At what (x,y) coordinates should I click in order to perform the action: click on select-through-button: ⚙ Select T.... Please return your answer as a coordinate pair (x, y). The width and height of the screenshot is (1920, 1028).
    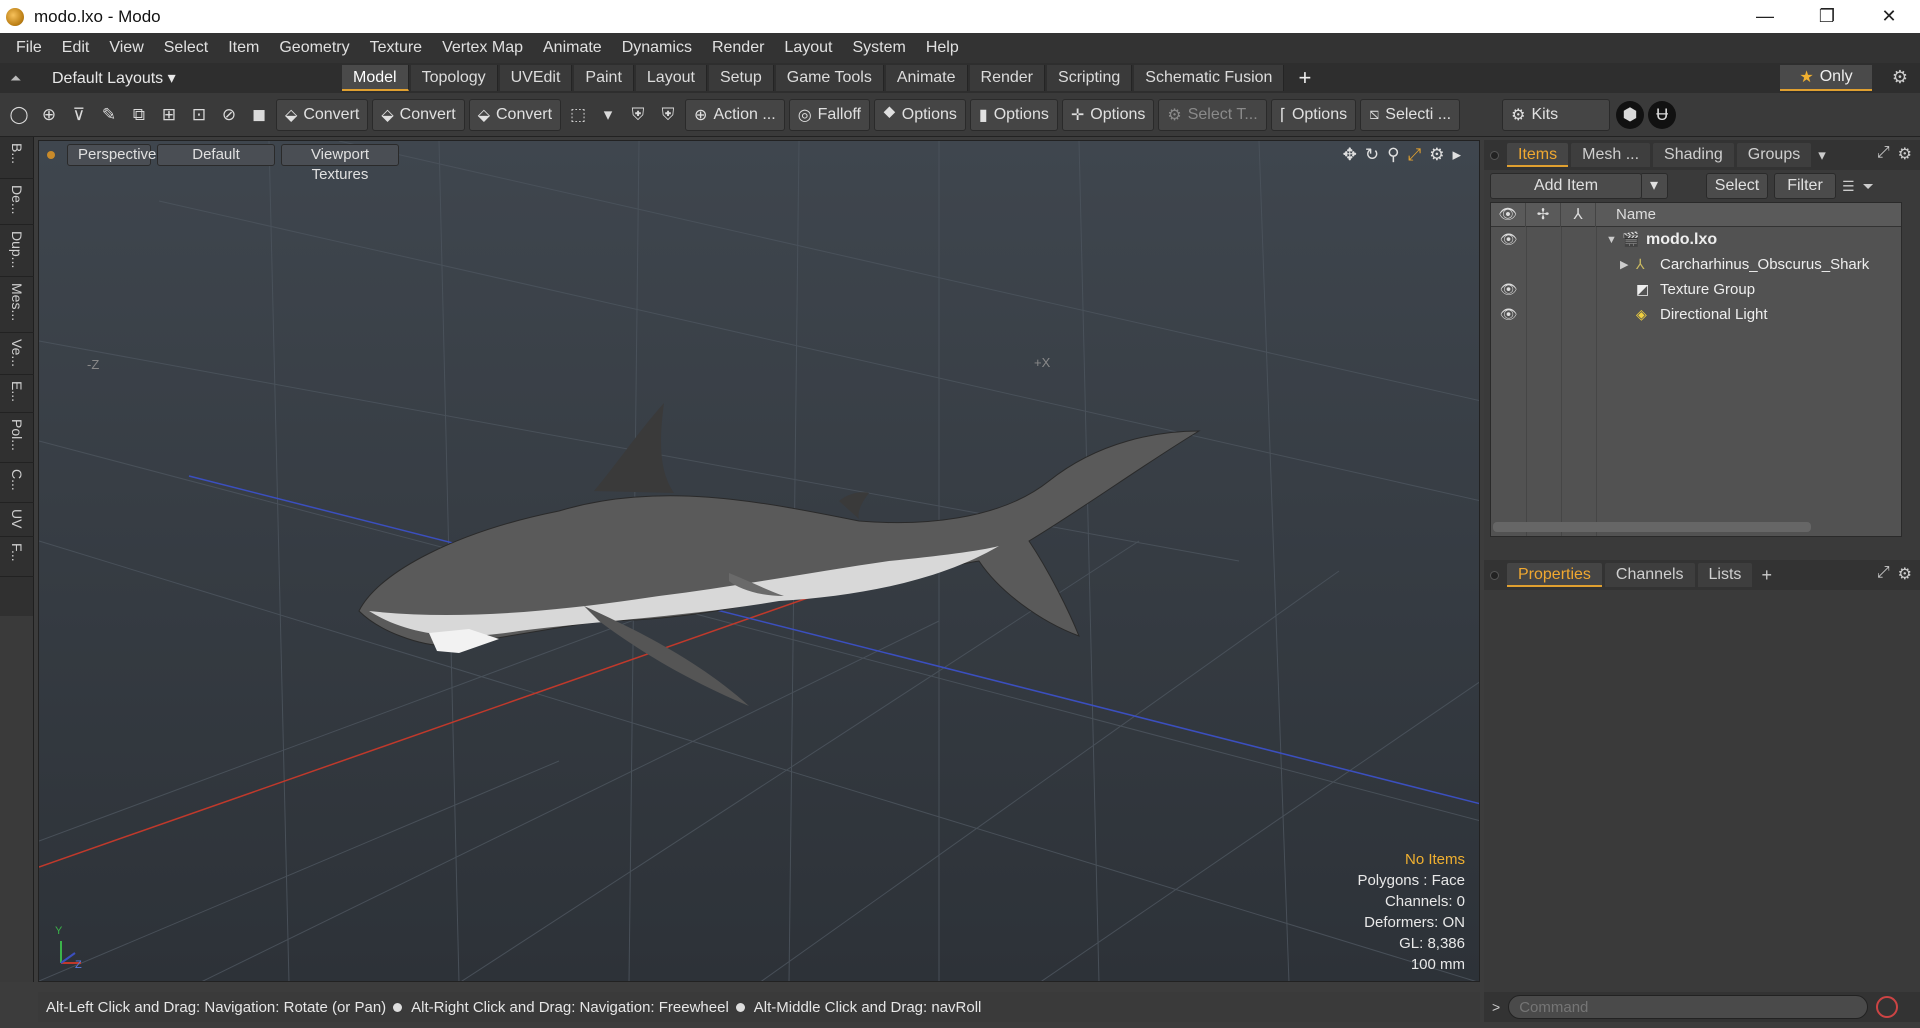
    Looking at the image, I should click on (1212, 114).